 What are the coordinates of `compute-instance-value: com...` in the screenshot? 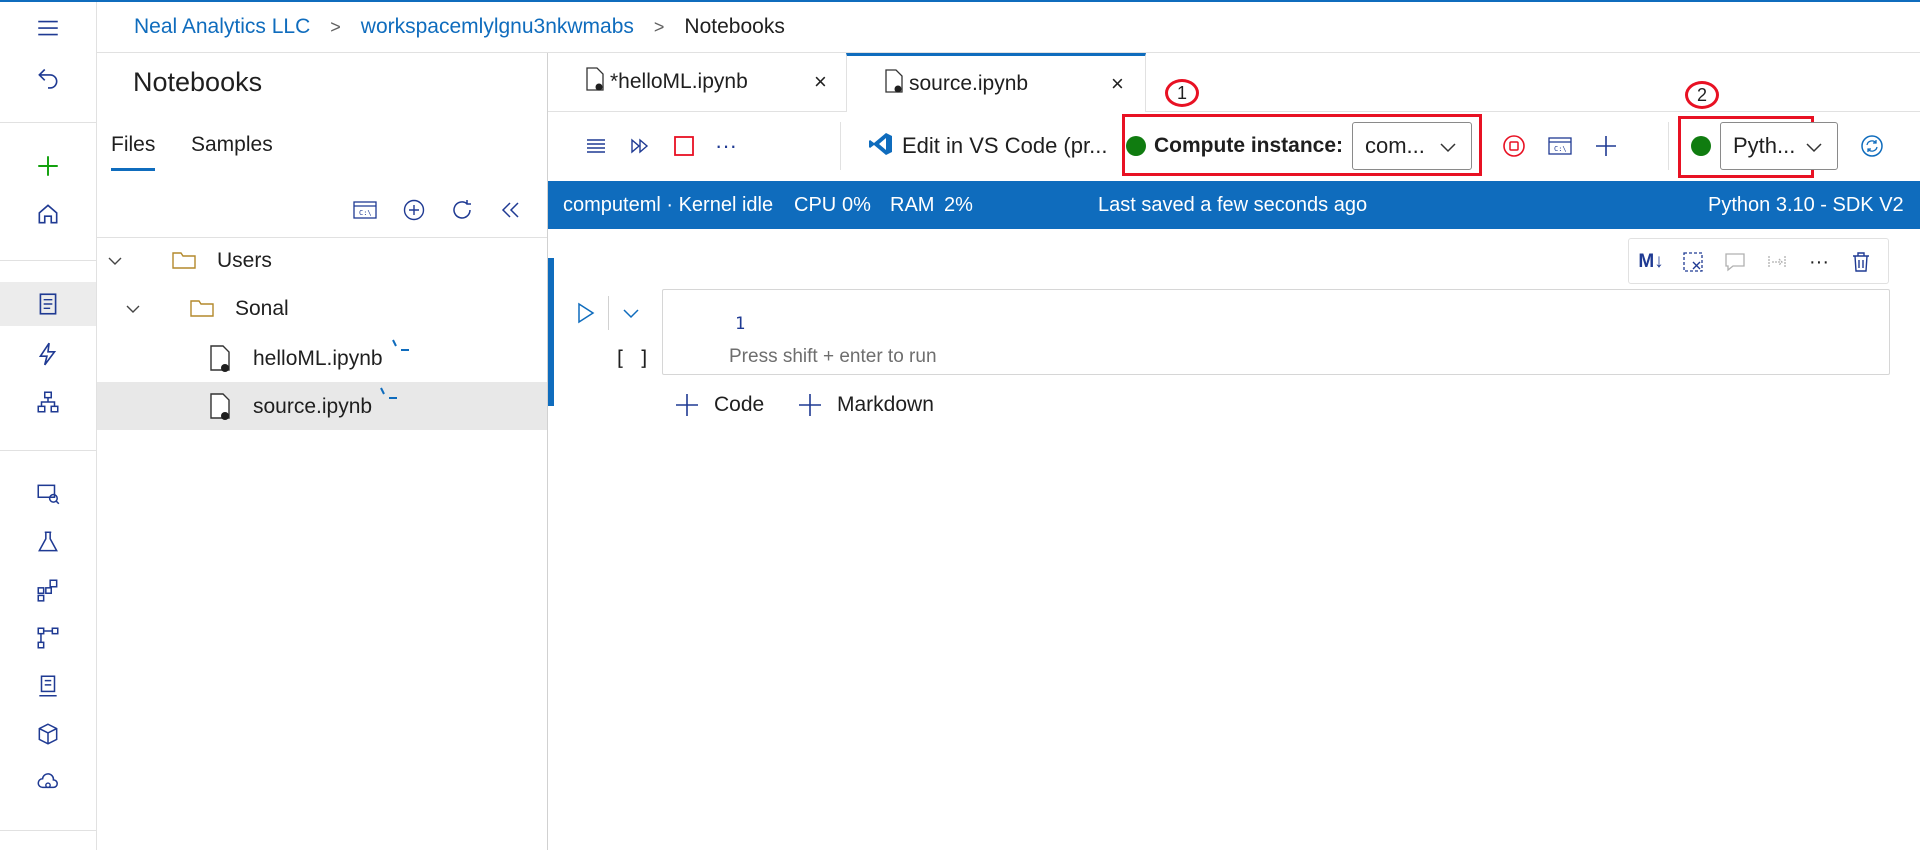 It's located at (1395, 145).